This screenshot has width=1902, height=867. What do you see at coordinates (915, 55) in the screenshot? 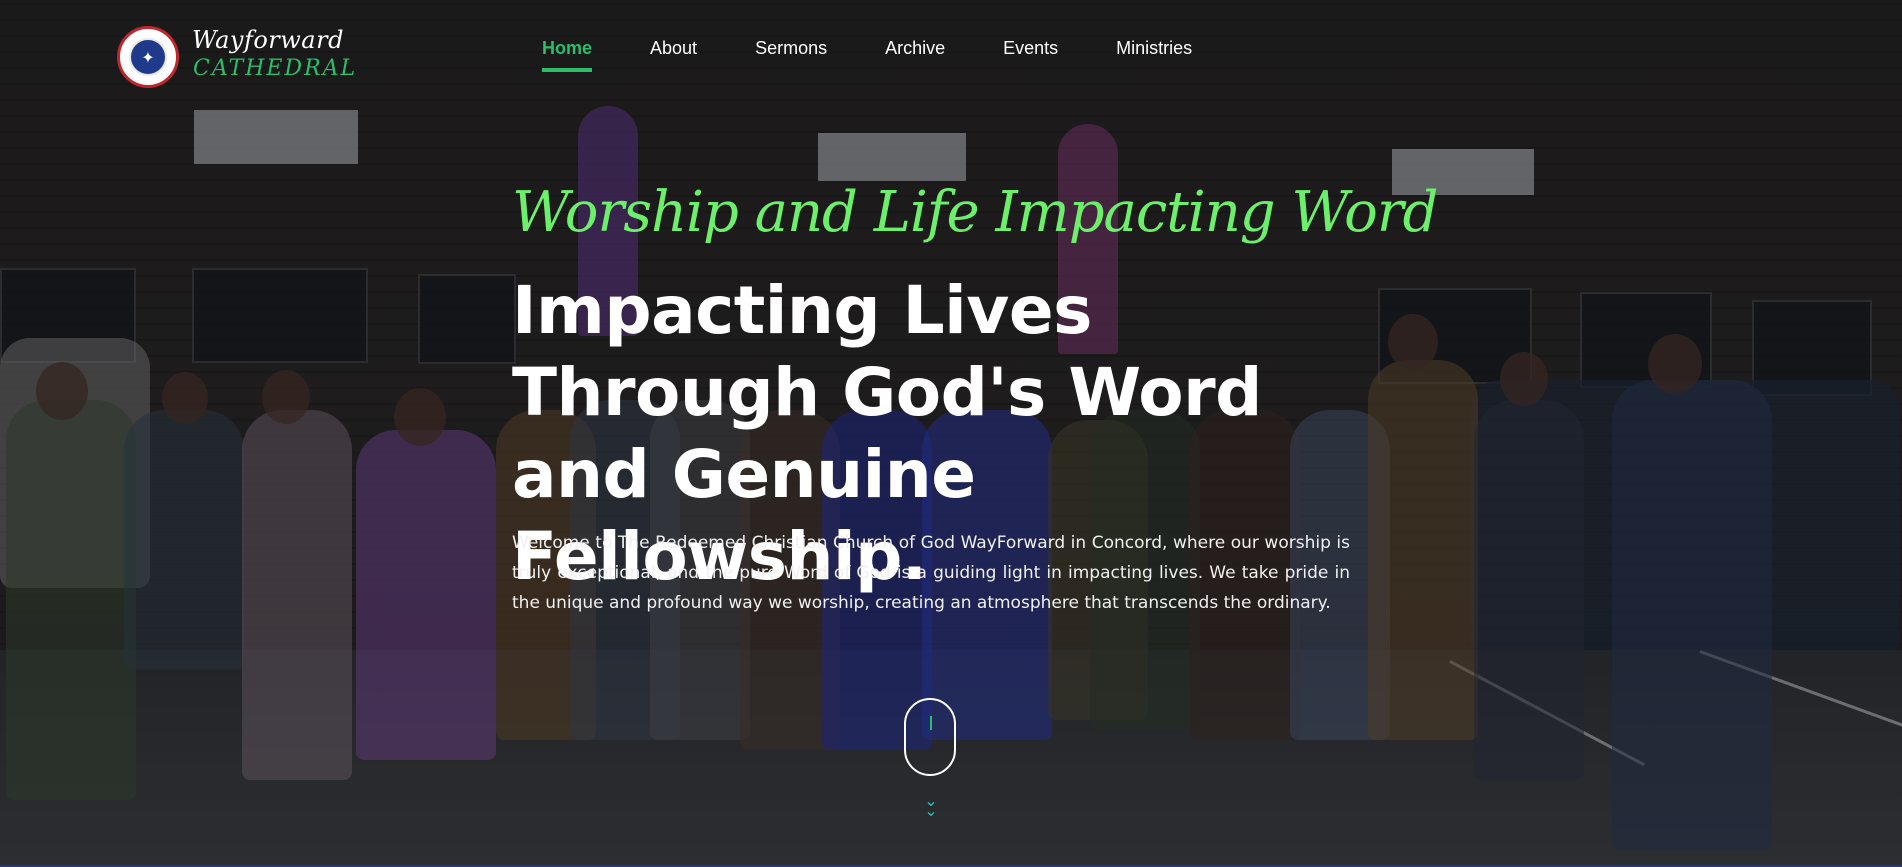
I see `nav-item-archive: Archive` at bounding box center [915, 55].